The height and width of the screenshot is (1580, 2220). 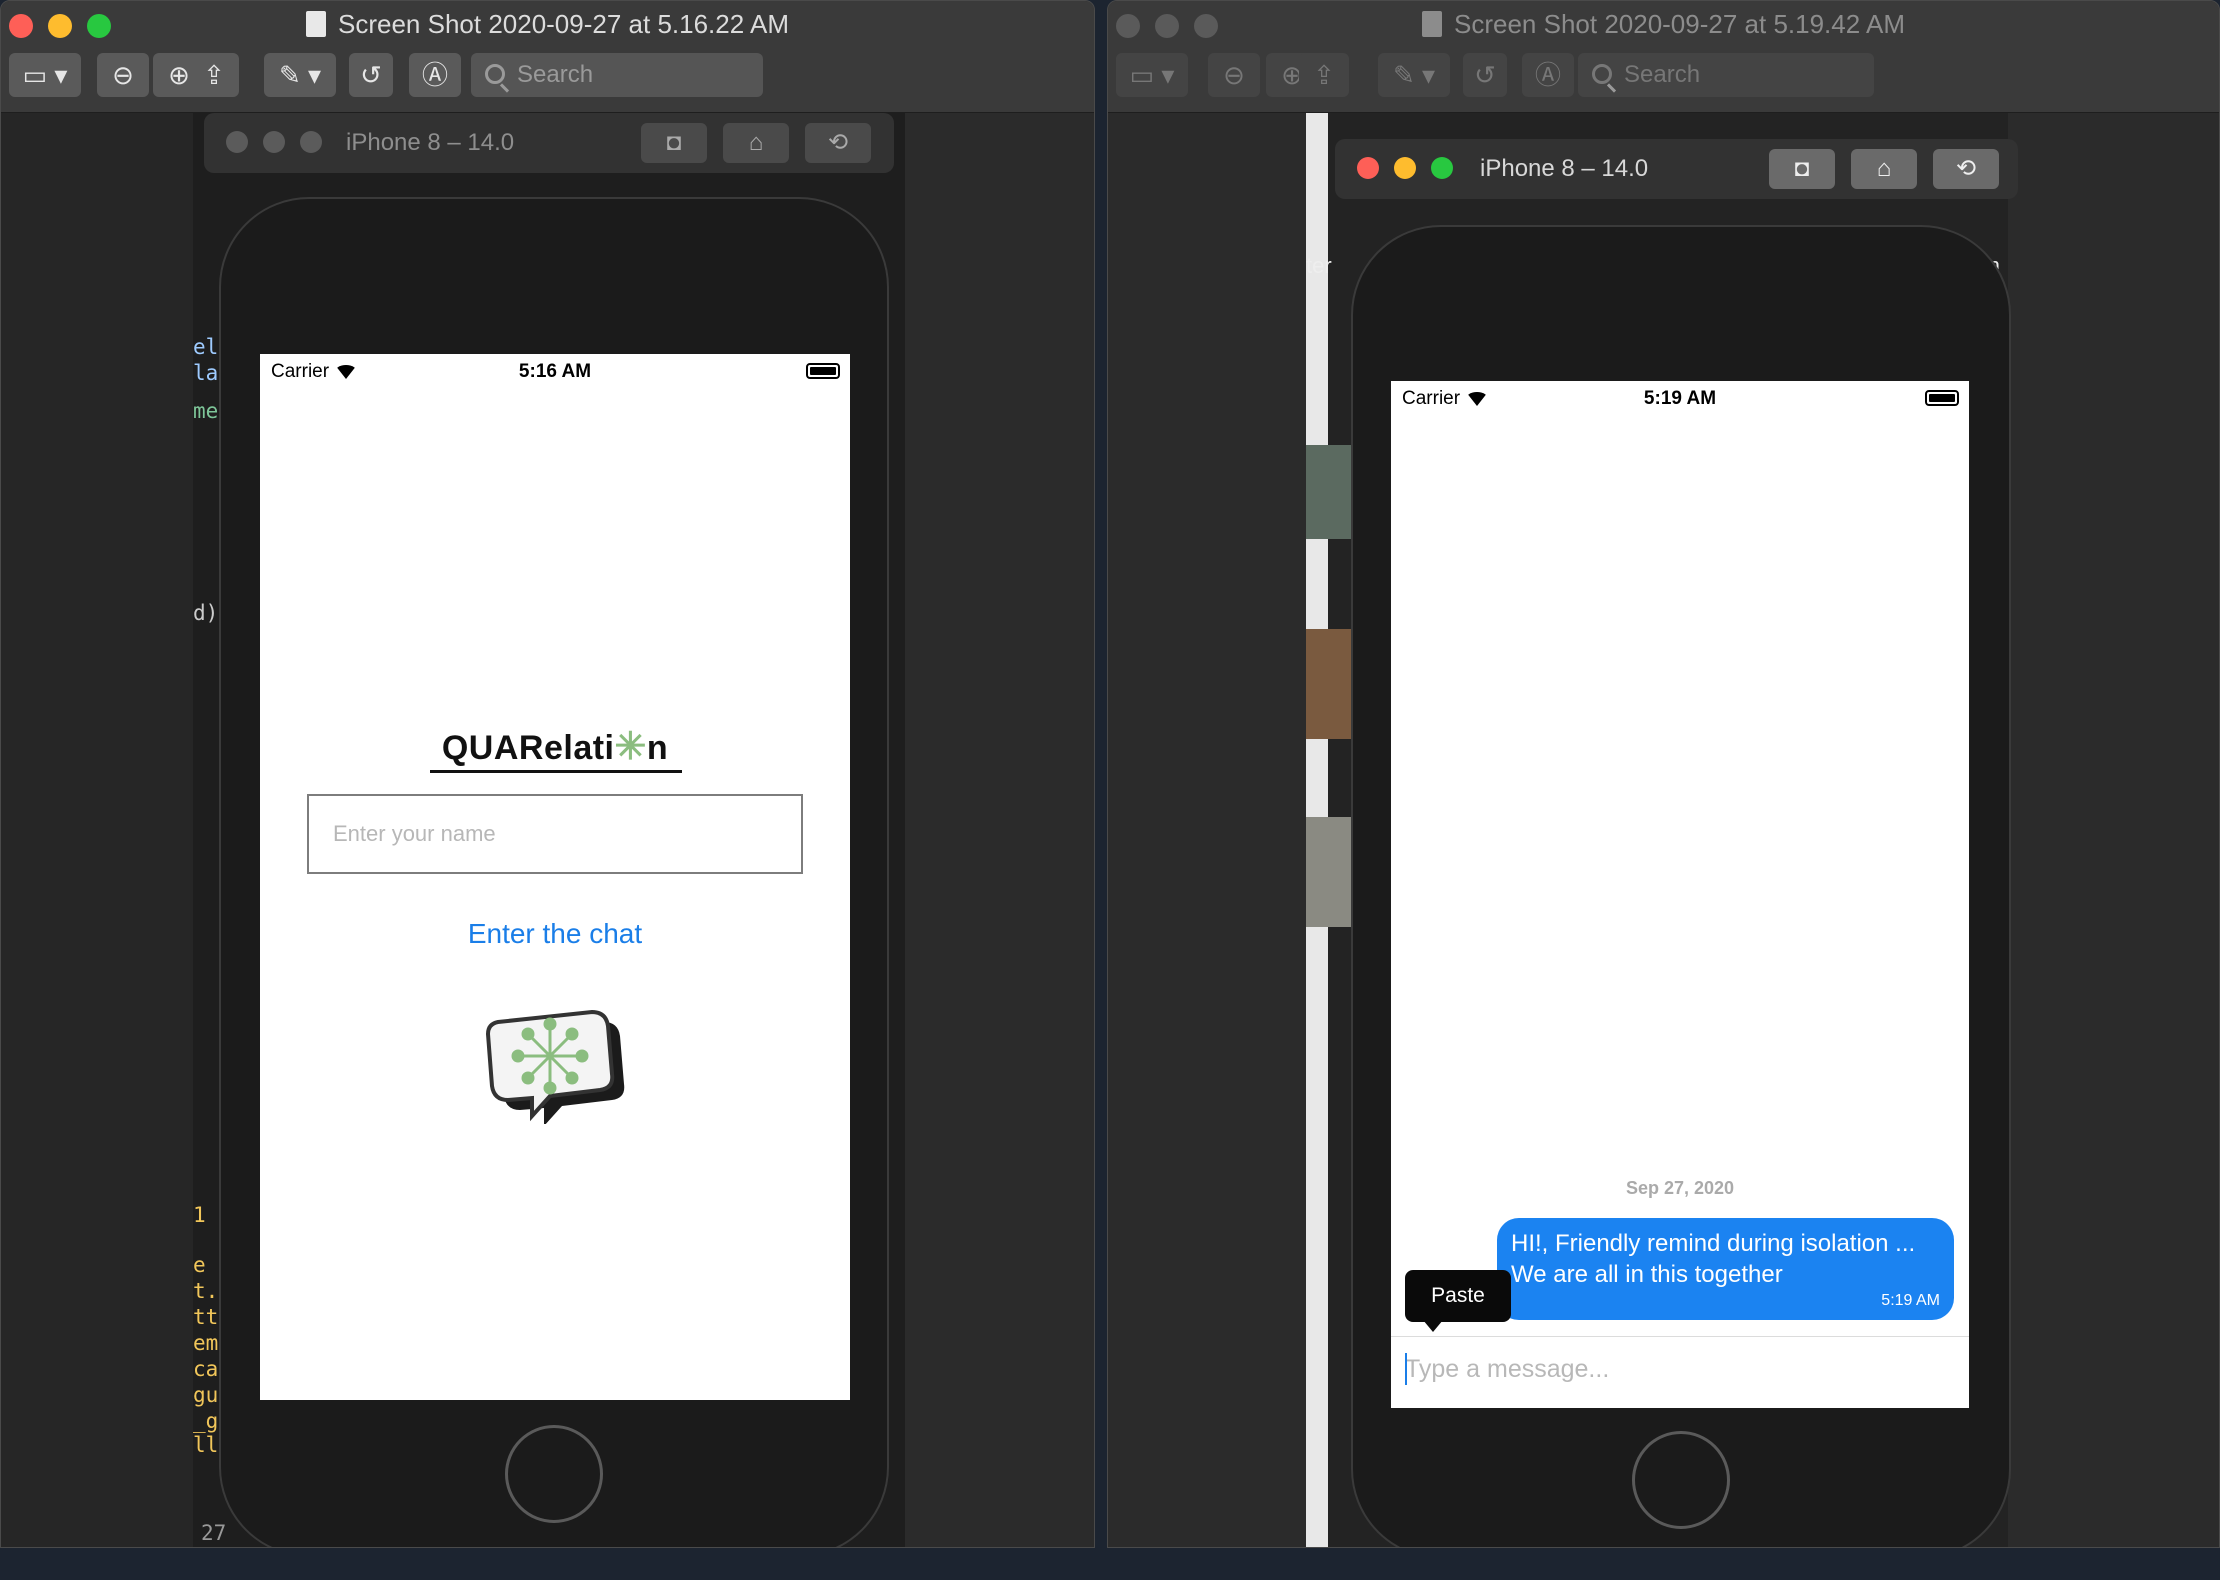 I want to click on status-bar: Carrier 5:16 AM, so click(x=555, y=371).